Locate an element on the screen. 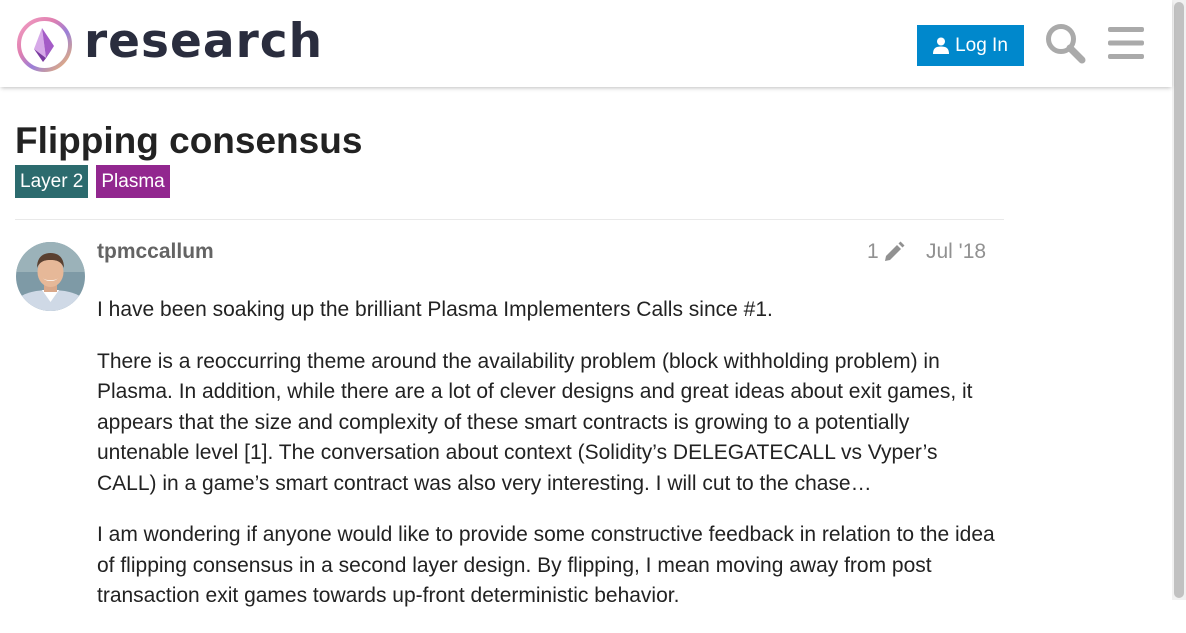  scrollbar-thumb is located at coordinates (1179, 300).